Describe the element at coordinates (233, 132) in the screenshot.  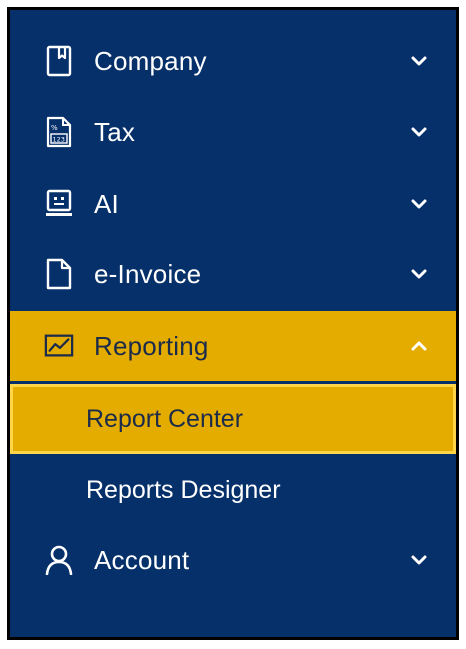
I see `menu-item-tax: % 123 Tax` at that location.